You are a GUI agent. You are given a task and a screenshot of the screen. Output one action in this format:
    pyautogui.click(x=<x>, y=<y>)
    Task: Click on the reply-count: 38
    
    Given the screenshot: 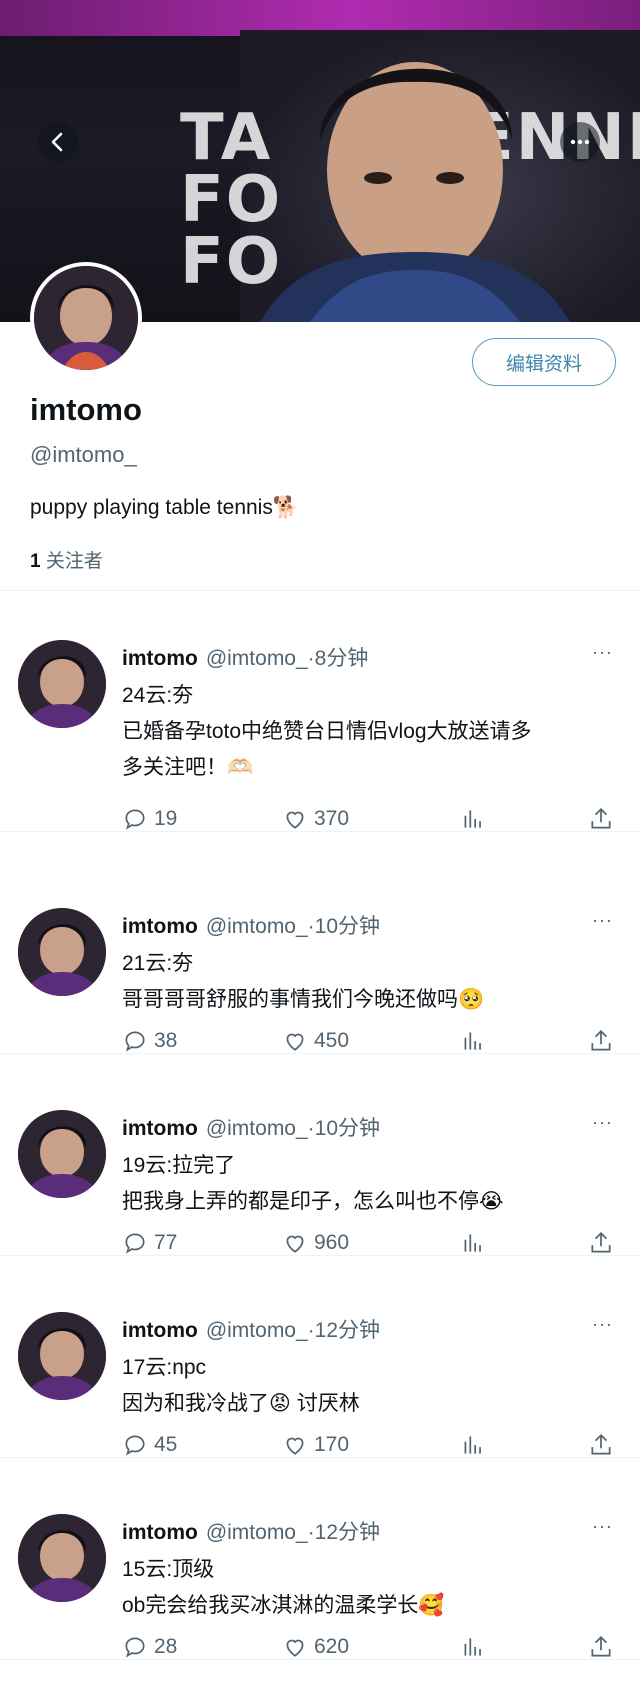 What is the action you would take?
    pyautogui.click(x=166, y=1040)
    